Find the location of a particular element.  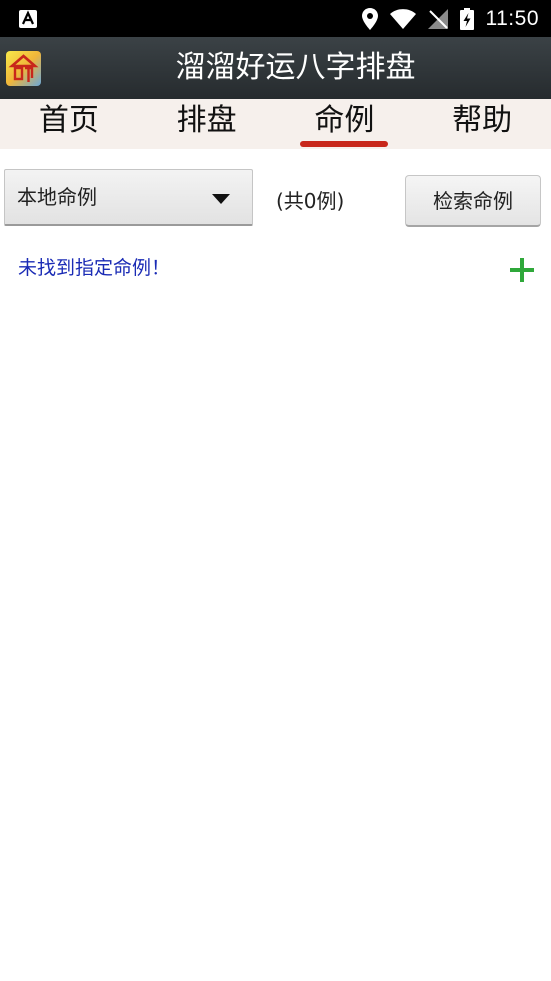

no-cases-message: 未找到指定命例！ is located at coordinates (94, 268).